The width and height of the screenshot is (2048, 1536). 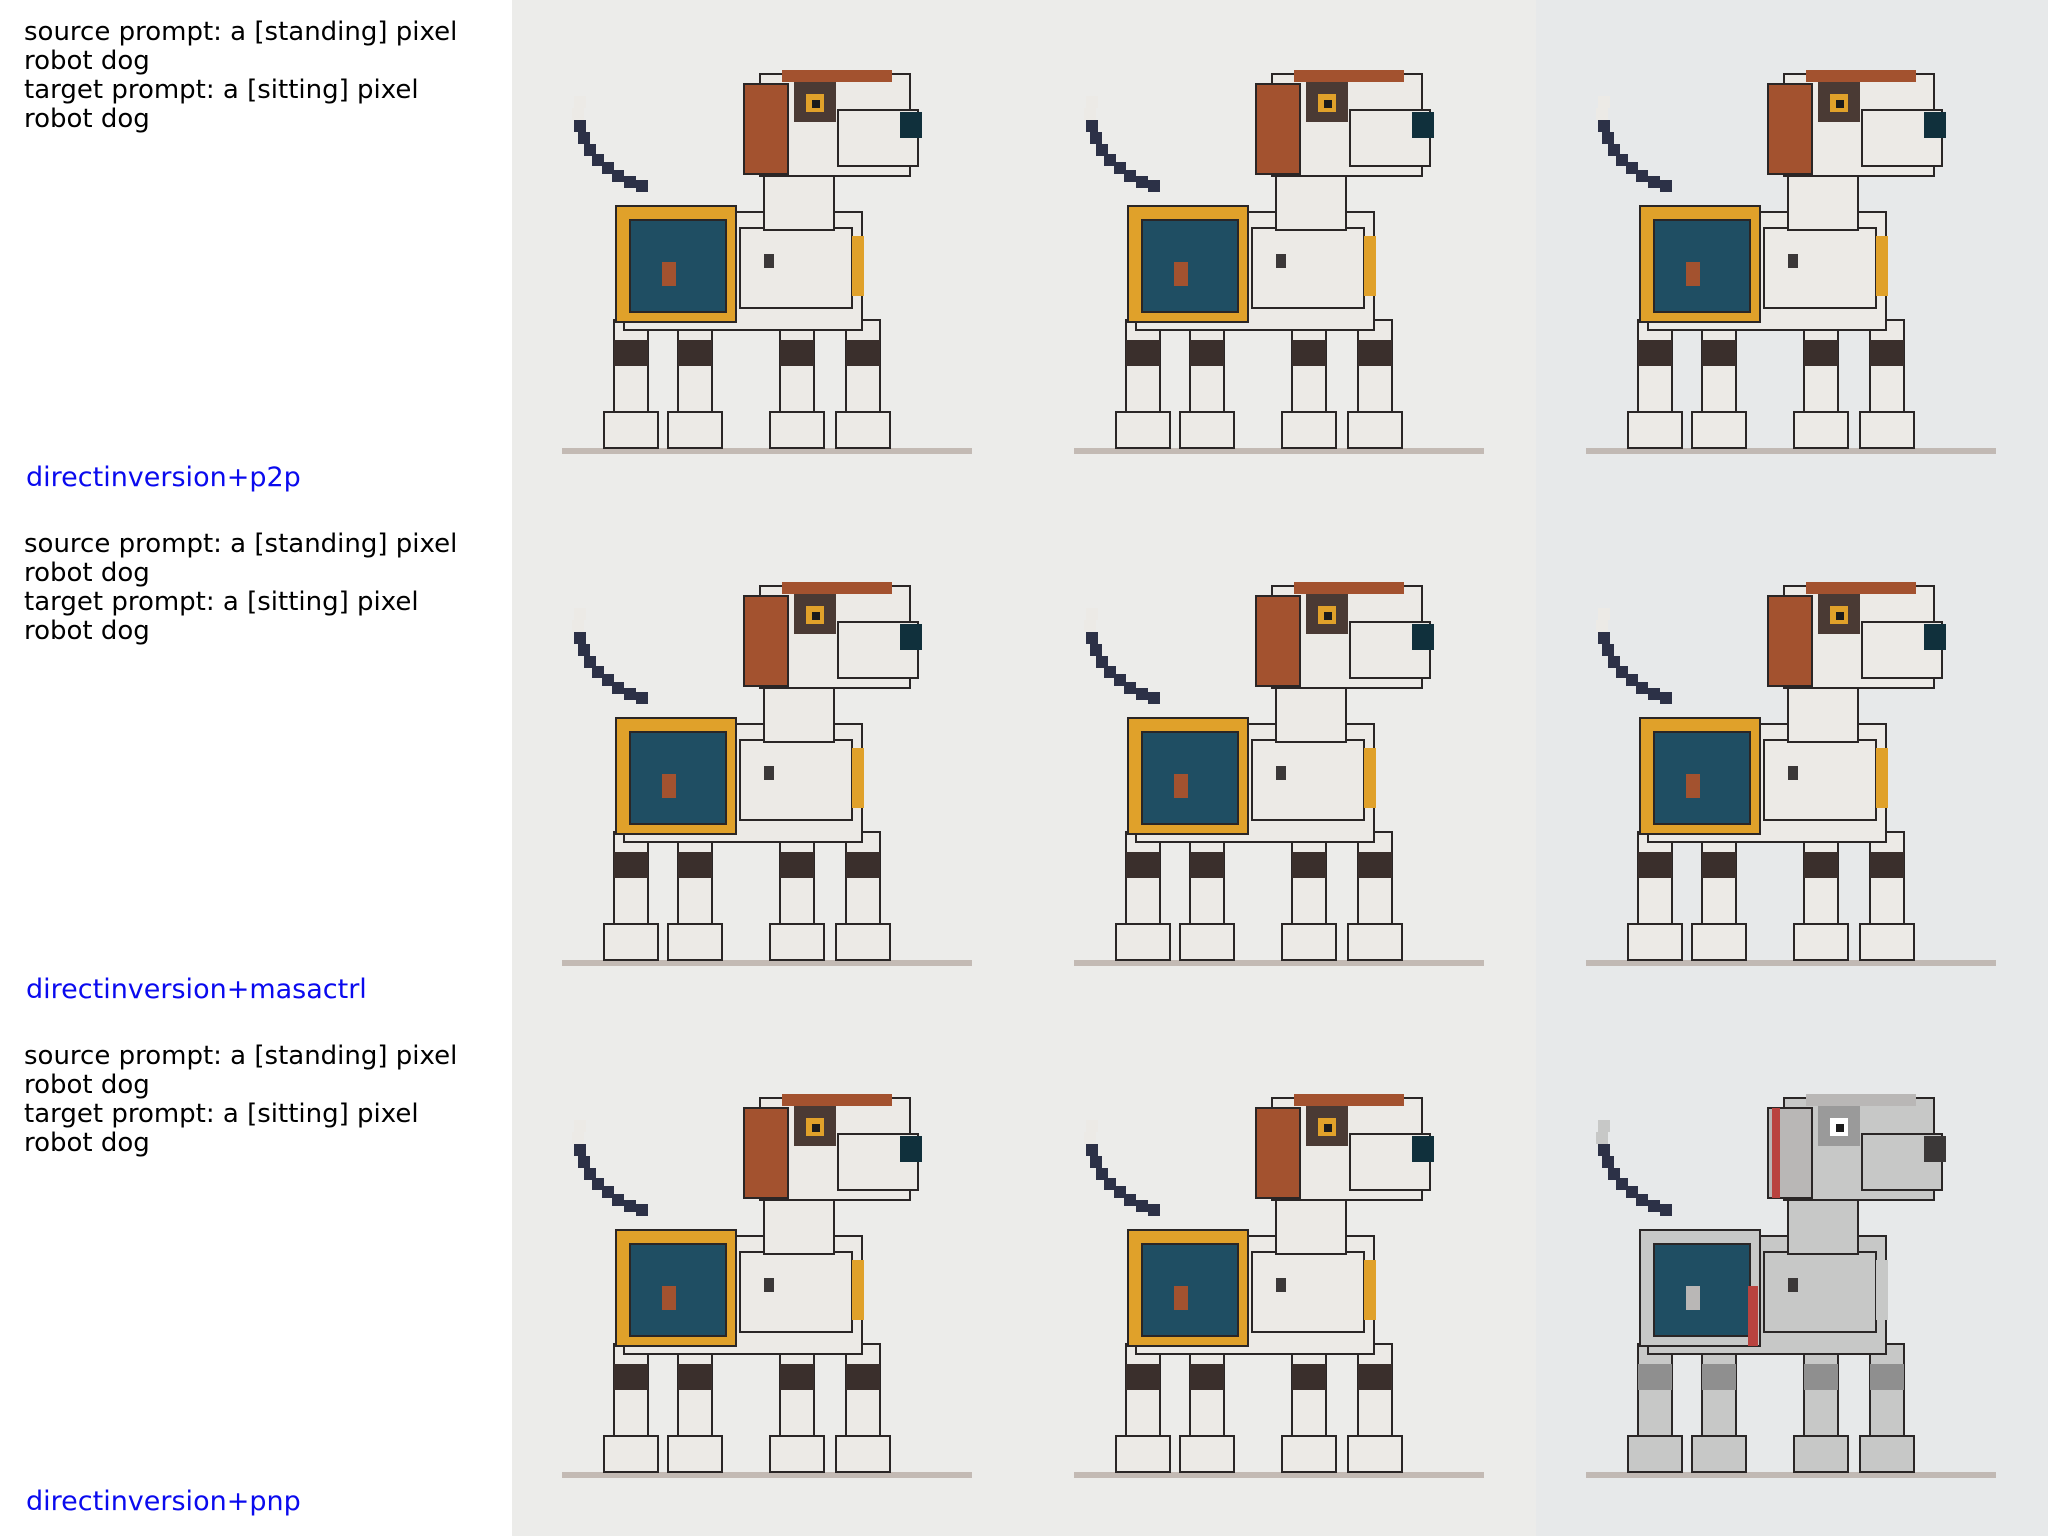 I want to click on method-link: directinversion+p2p, so click(x=163, y=477).